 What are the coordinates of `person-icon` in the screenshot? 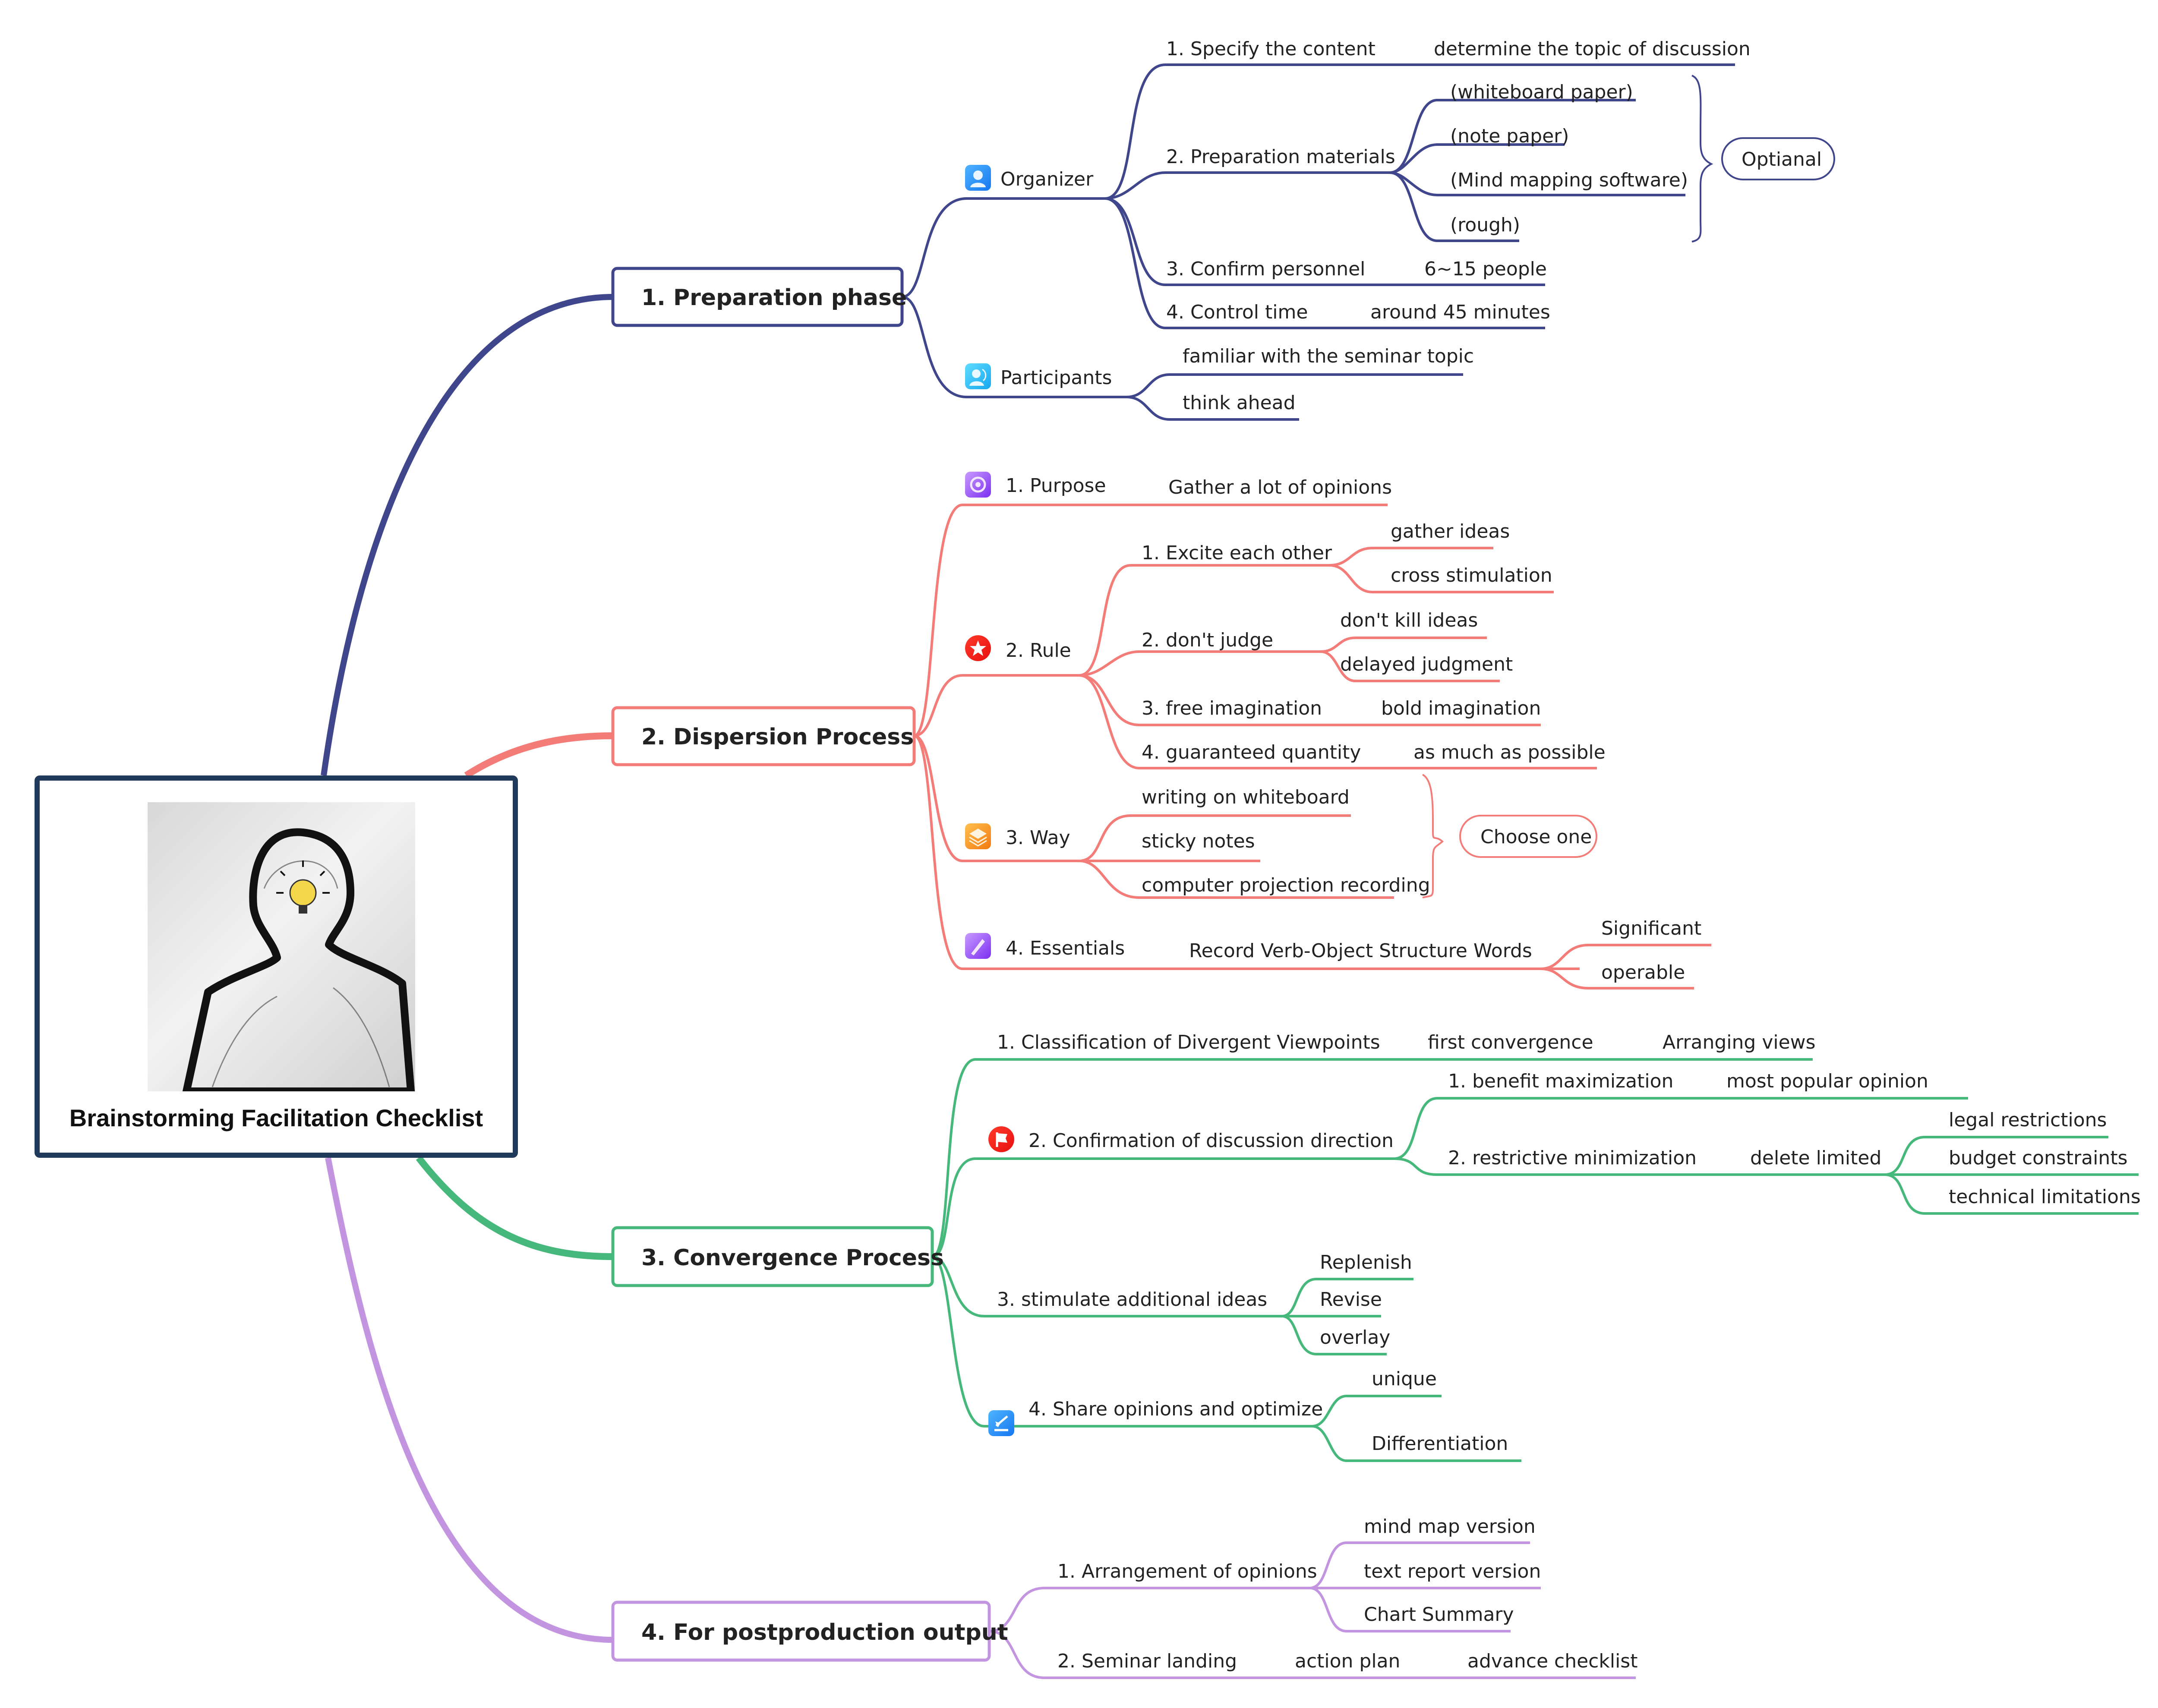 It's located at (978, 178).